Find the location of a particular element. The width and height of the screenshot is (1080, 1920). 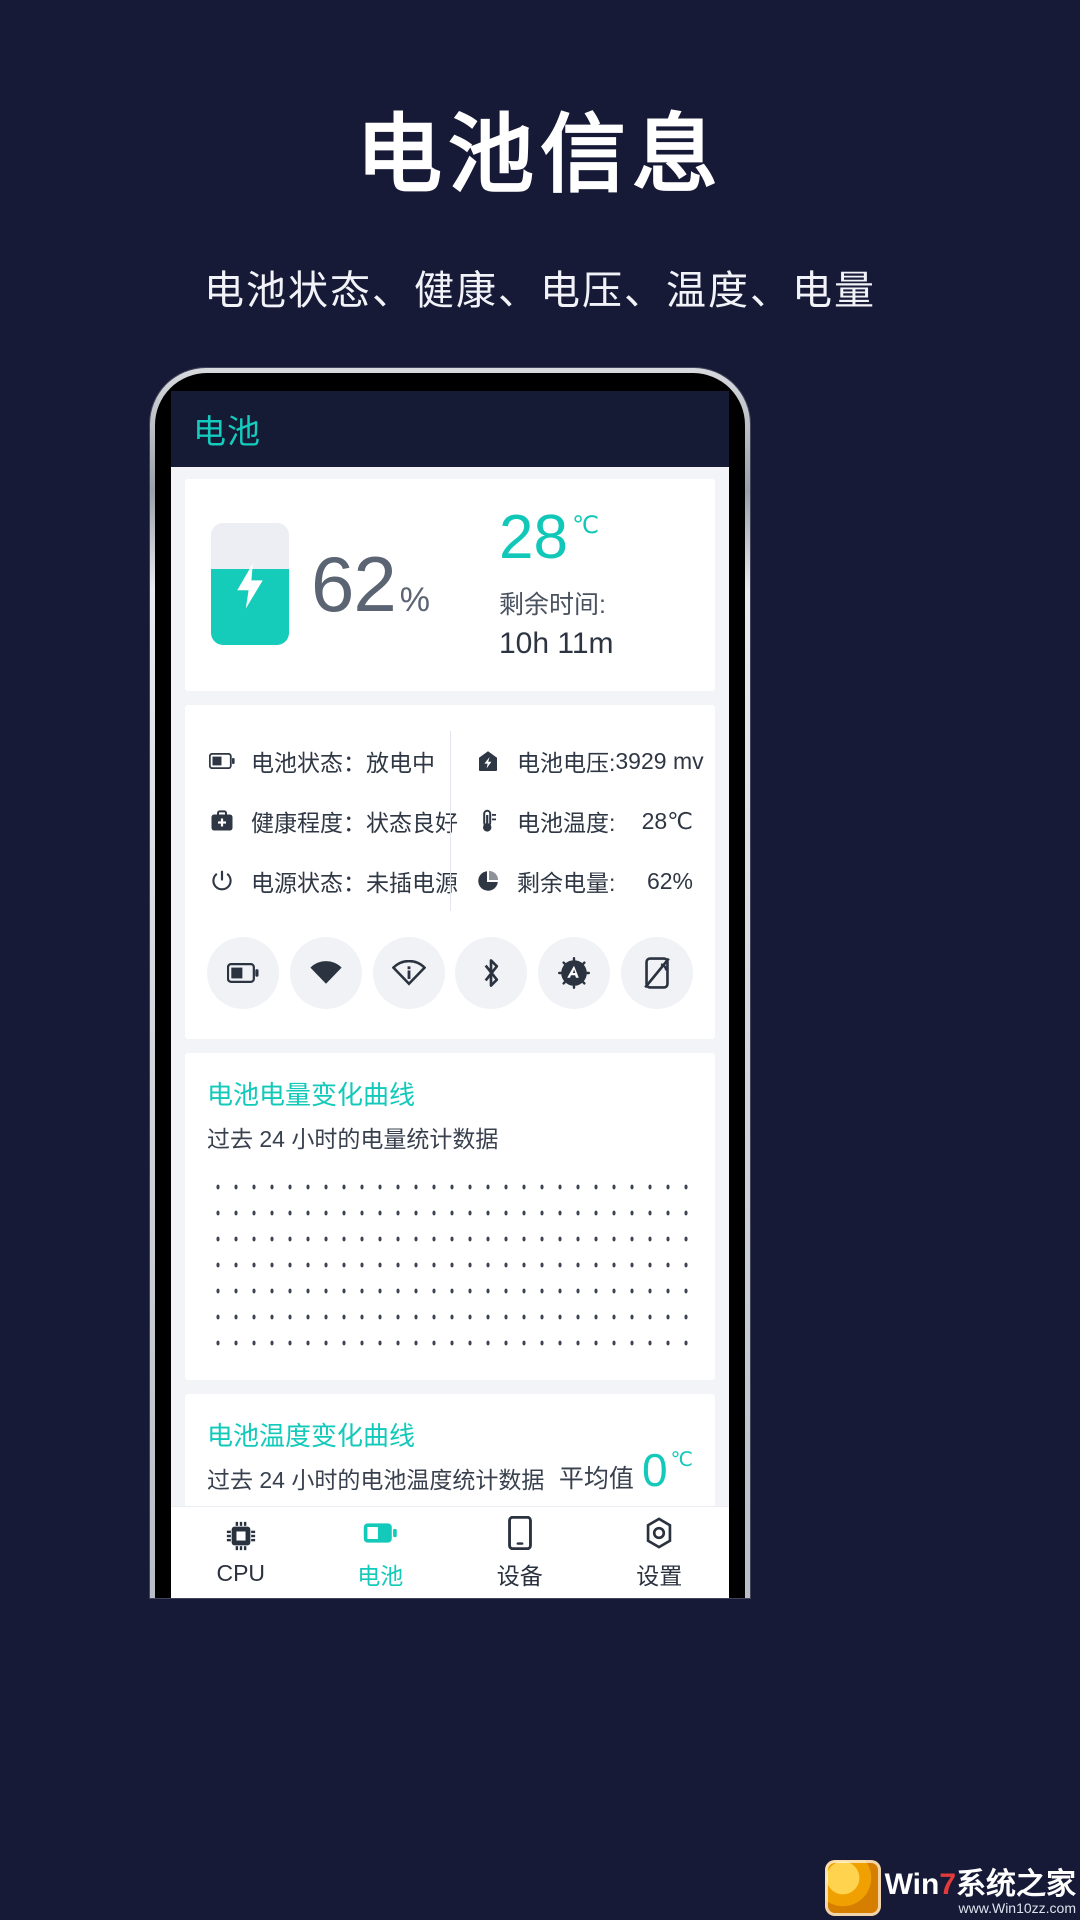

detail-row-power-status: 电源状态： 未插电源 is located at coordinates (332, 881).